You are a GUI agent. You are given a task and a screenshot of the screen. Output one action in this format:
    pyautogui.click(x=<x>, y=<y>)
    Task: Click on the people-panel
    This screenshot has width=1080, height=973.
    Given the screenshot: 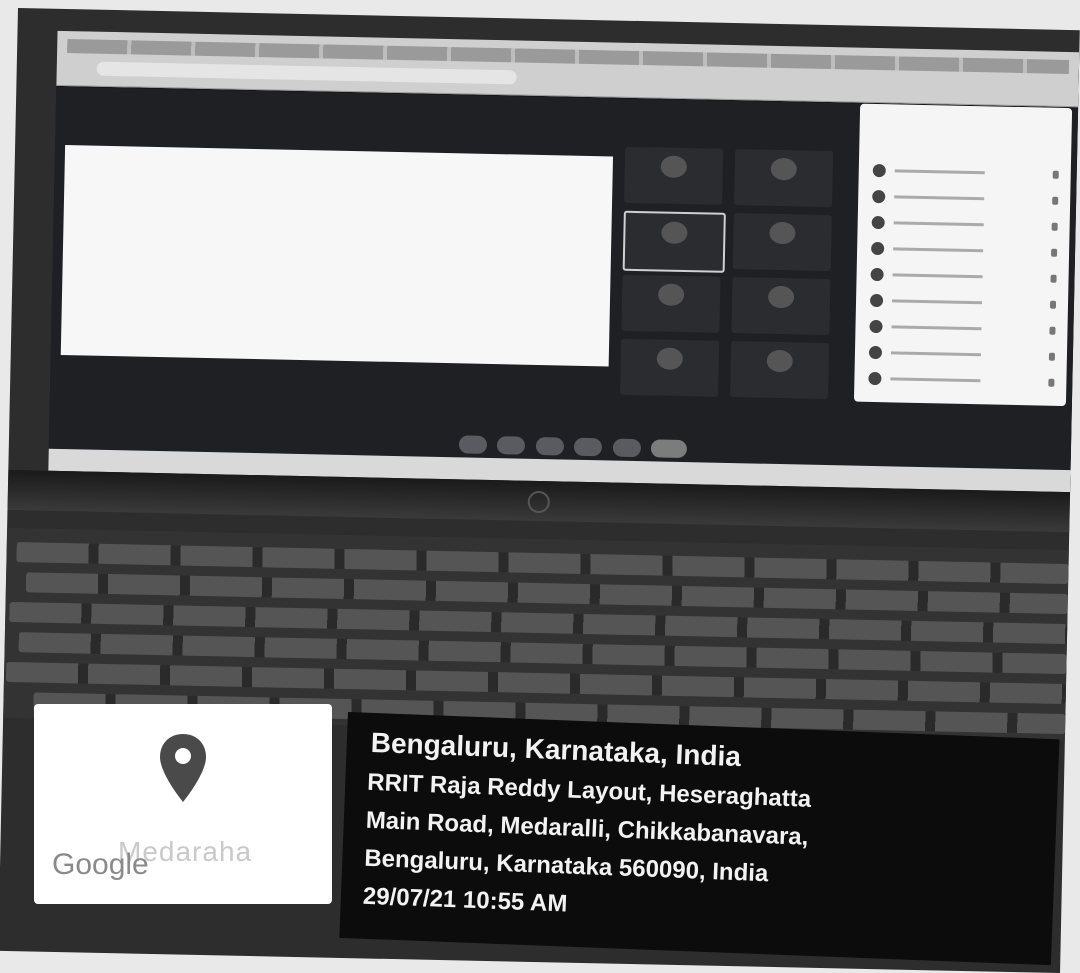 What is the action you would take?
    pyautogui.click(x=963, y=255)
    